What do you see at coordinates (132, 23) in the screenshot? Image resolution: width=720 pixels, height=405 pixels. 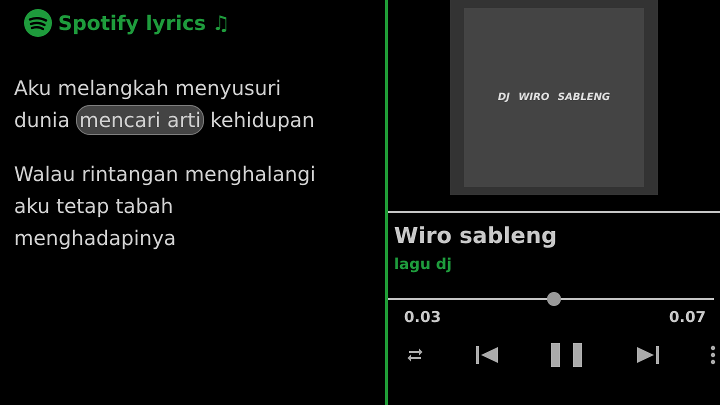 I see `app-title: Spotify lyrics` at bounding box center [132, 23].